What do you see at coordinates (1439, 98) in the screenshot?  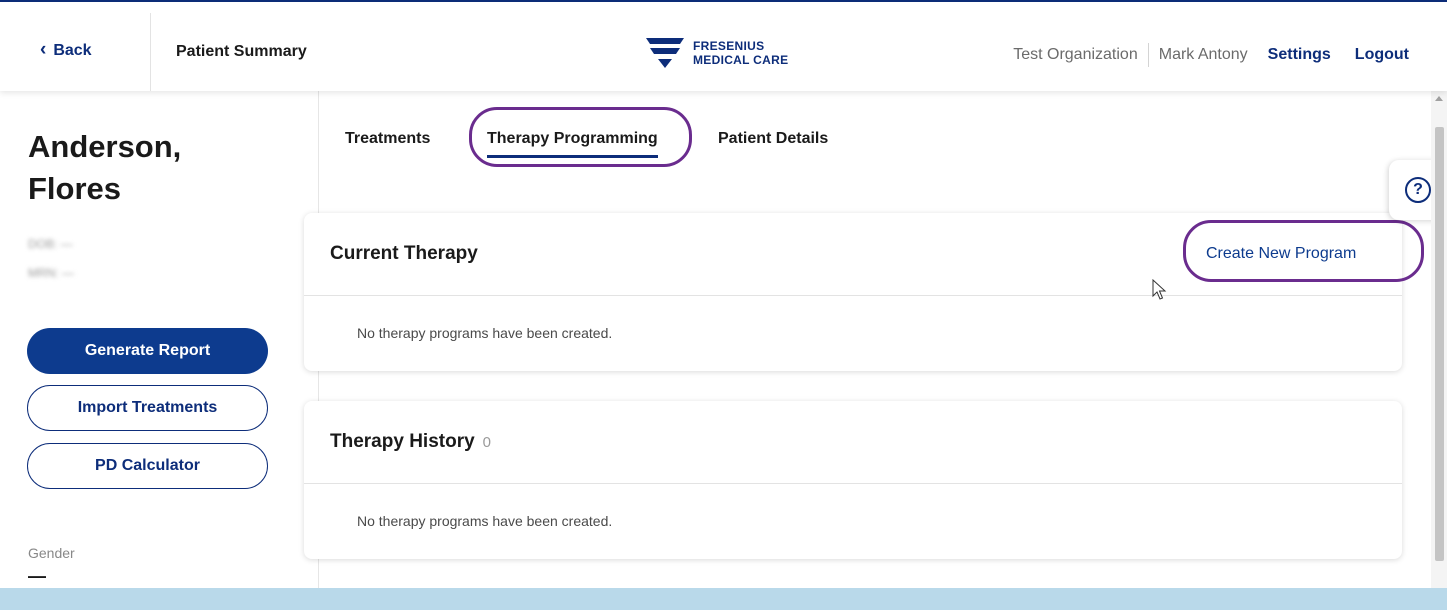 I see `scroll-up-arrow-icon` at bounding box center [1439, 98].